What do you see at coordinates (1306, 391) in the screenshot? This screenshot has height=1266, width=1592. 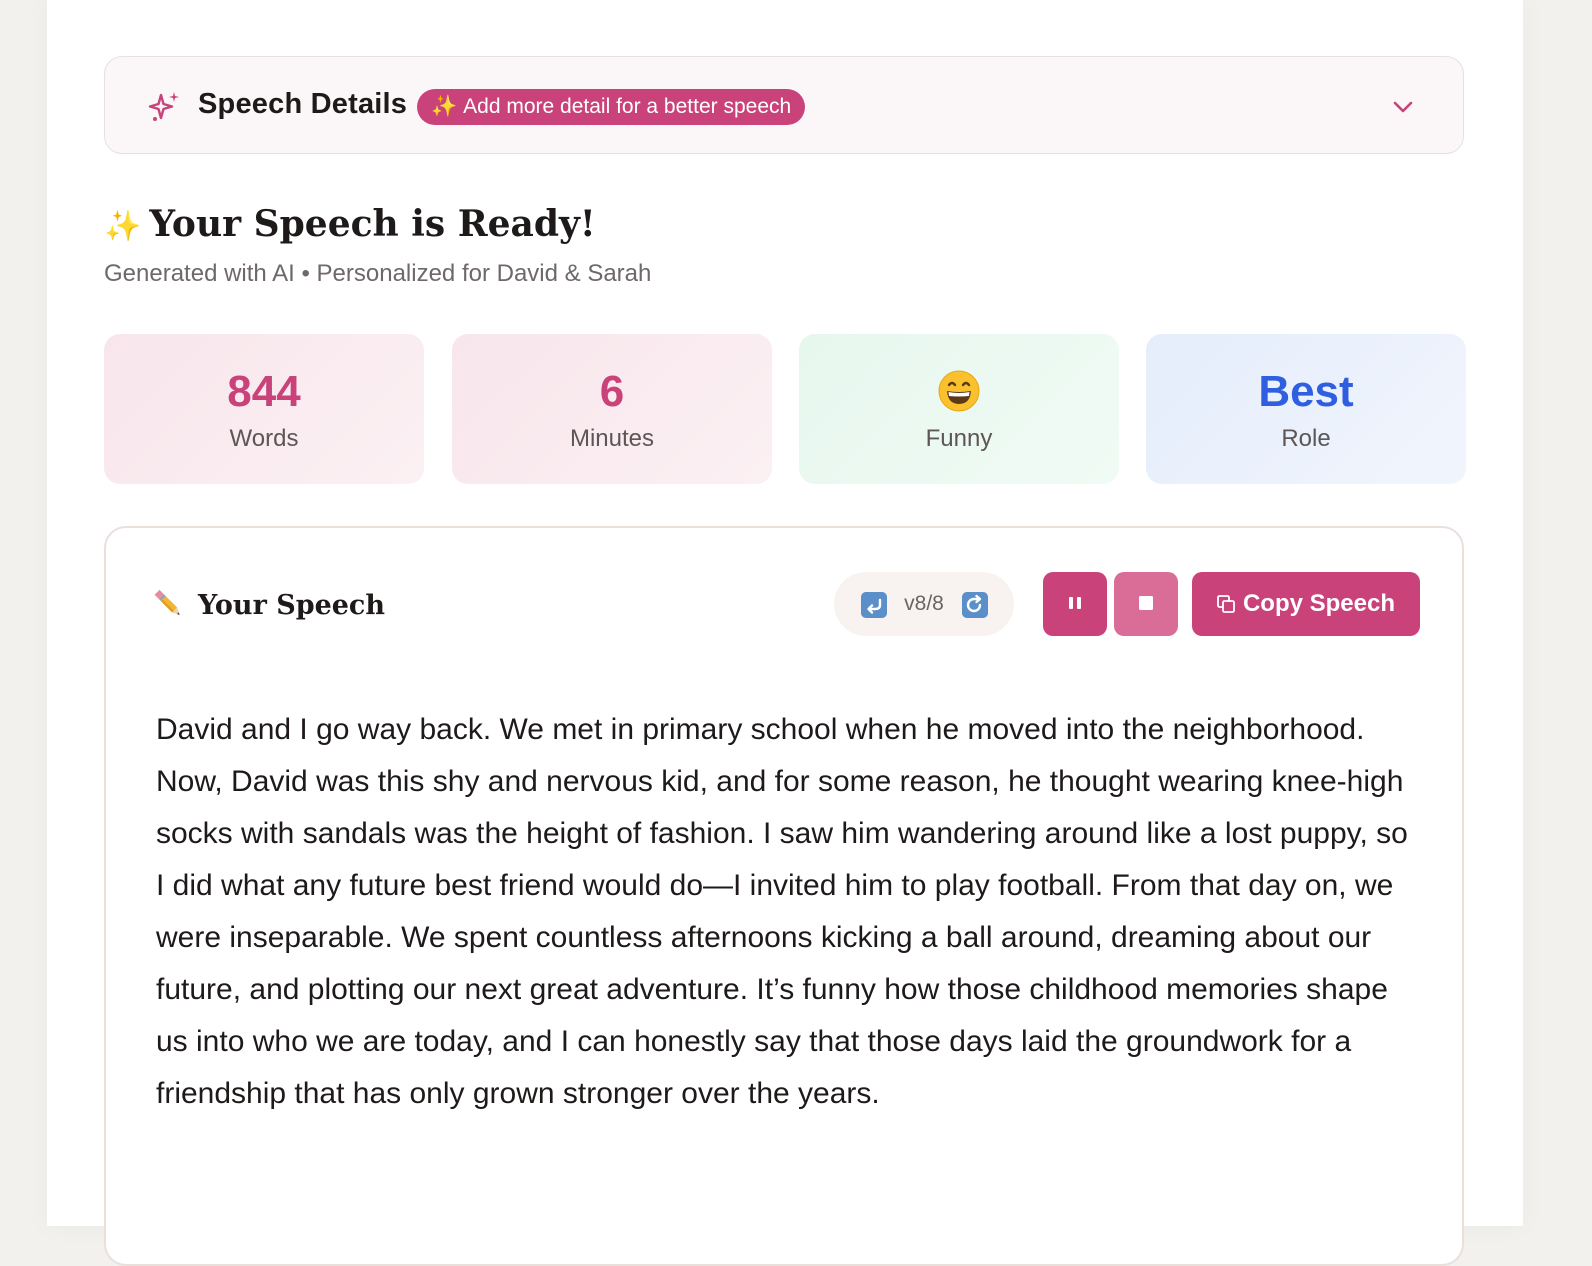 I see `stat-value: Best` at bounding box center [1306, 391].